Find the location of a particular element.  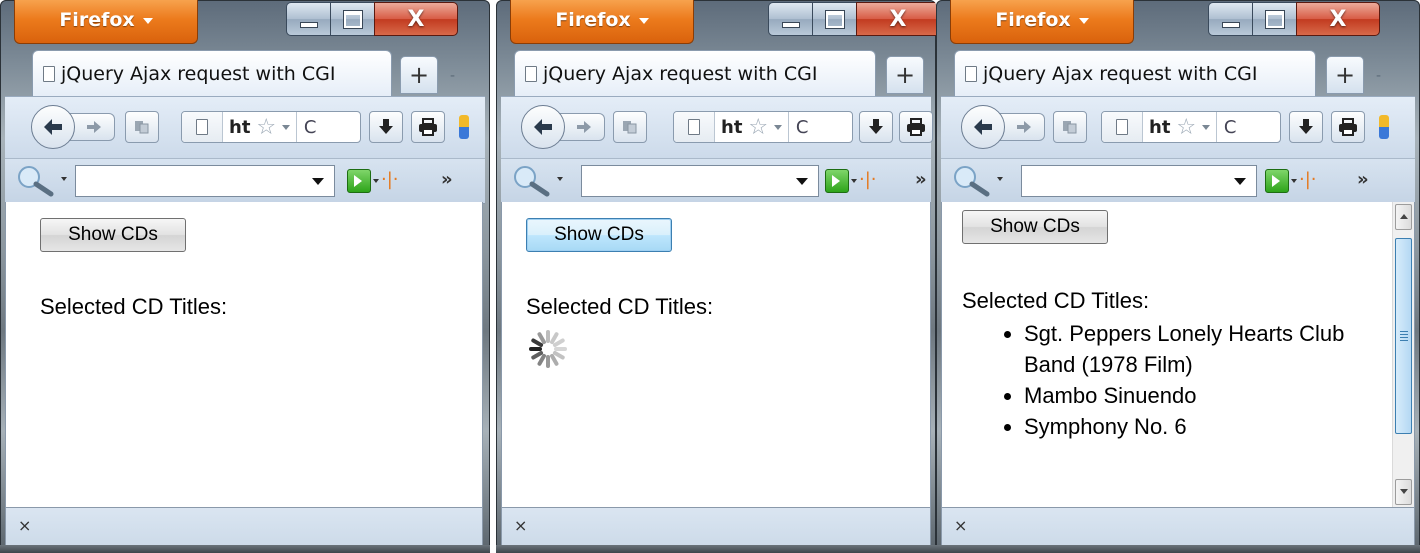

vertical-scrollbar is located at coordinates (1403, 354).